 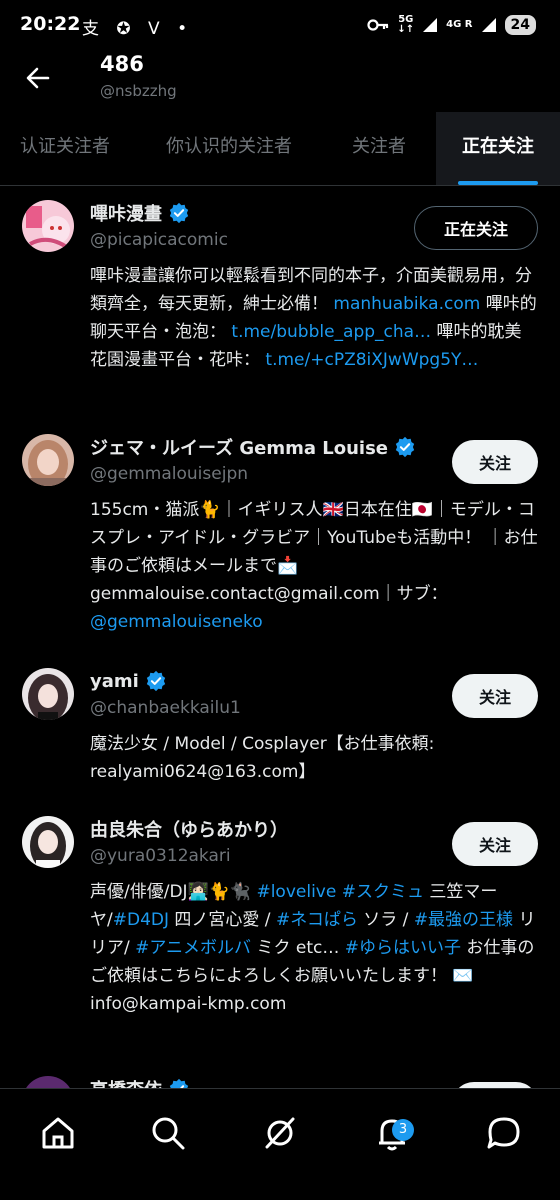 What do you see at coordinates (406, 24) in the screenshot?
I see `network-5g: 5G ↓↑` at bounding box center [406, 24].